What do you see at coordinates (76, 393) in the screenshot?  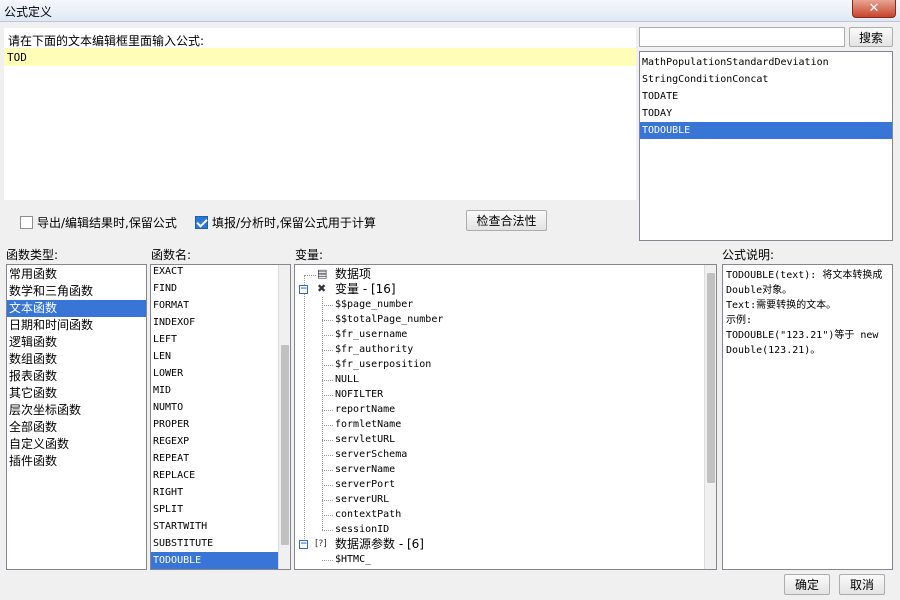 I see `function-type-item: 其它函数` at bounding box center [76, 393].